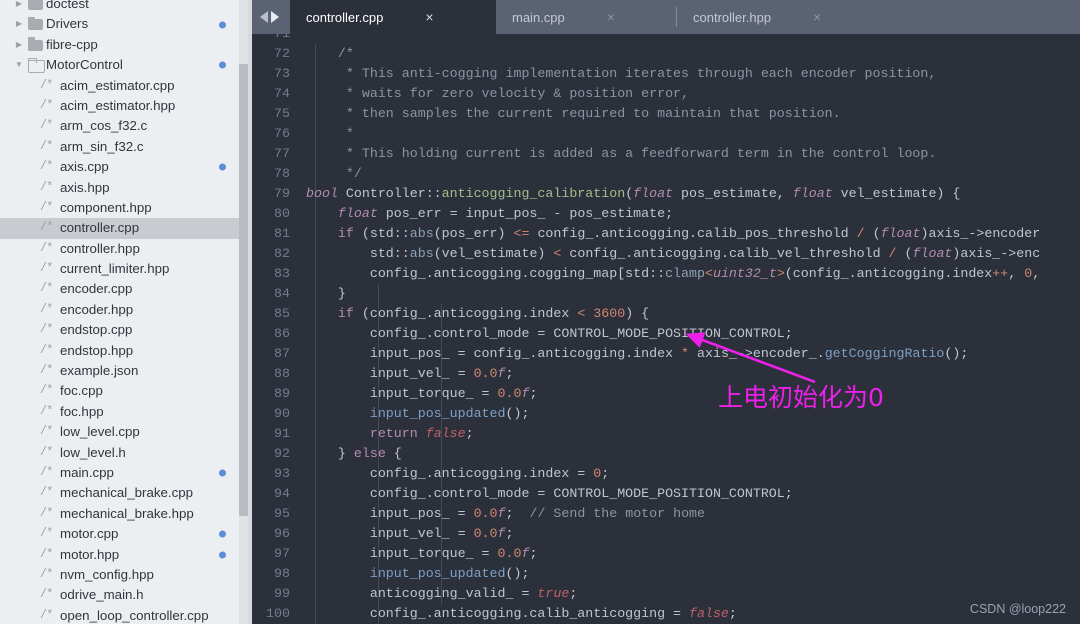  Describe the element at coordinates (122, 615) in the screenshot. I see `tree-item-open-loop-controller-cpp: /* open_loop_controller.cpp` at that location.